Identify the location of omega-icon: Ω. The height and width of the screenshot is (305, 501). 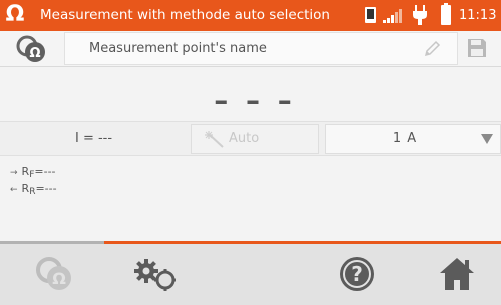
(15, 14).